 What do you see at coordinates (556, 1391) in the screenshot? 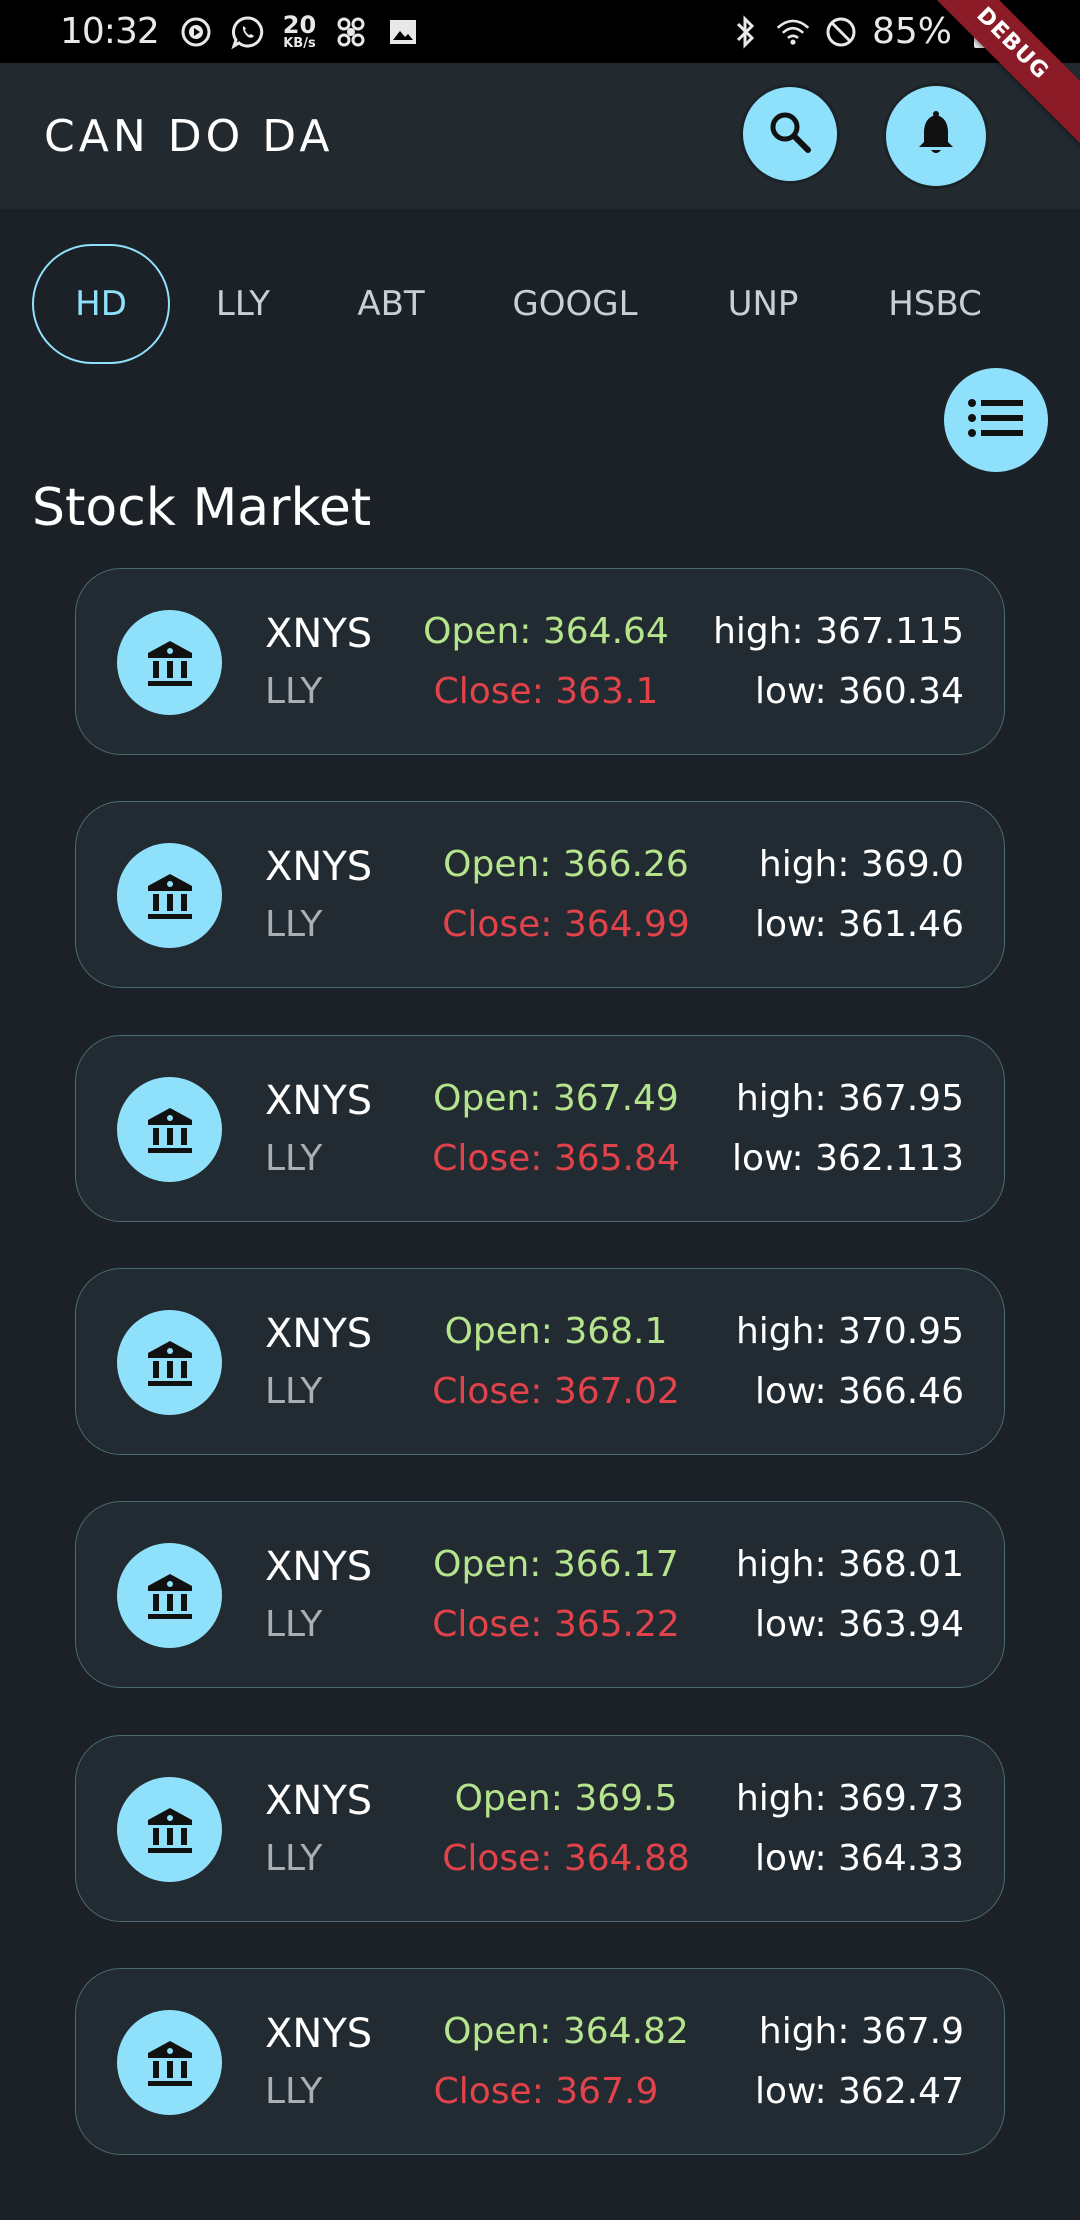
I see `close-price: Close: 367.02` at bounding box center [556, 1391].